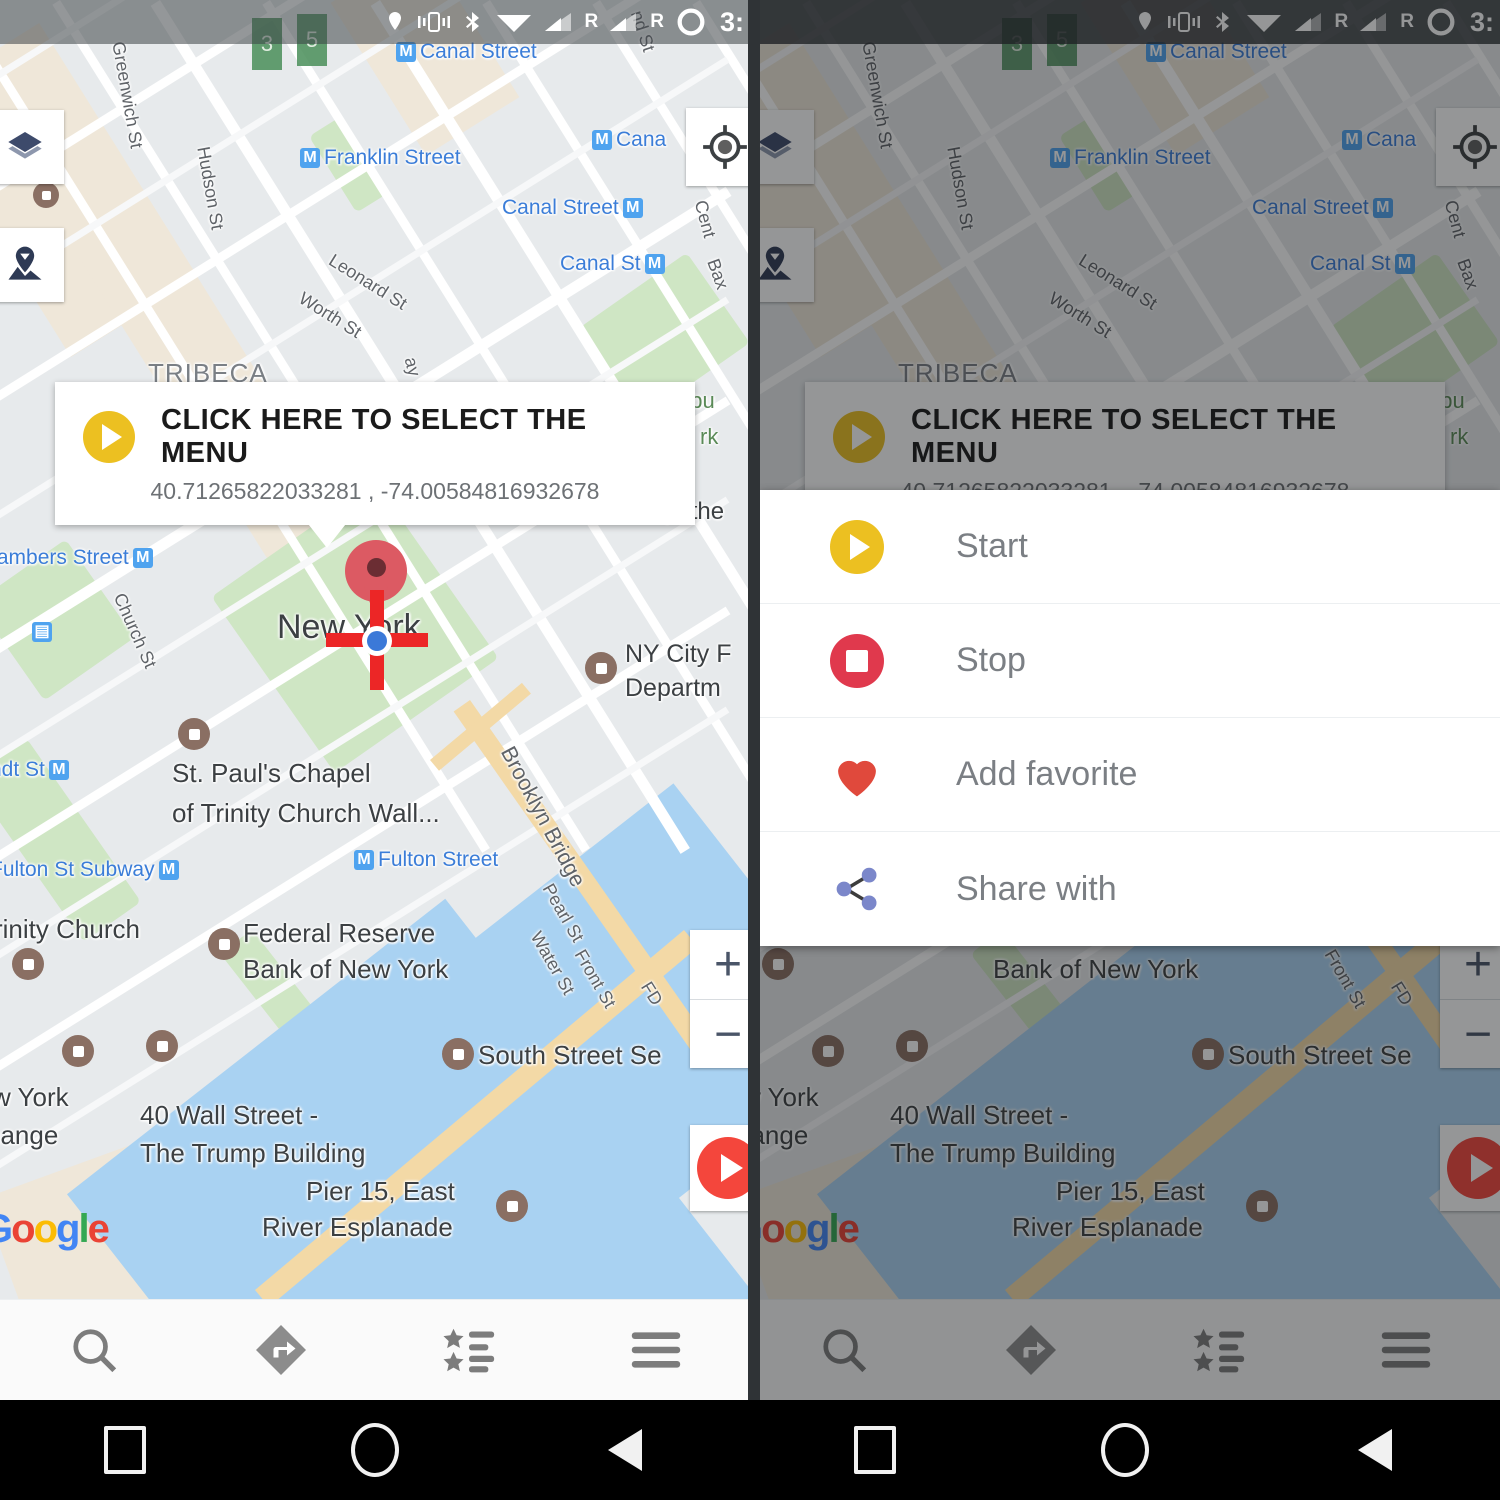 The height and width of the screenshot is (1500, 1500). Describe the element at coordinates (857, 775) in the screenshot. I see `heart-icon` at that location.